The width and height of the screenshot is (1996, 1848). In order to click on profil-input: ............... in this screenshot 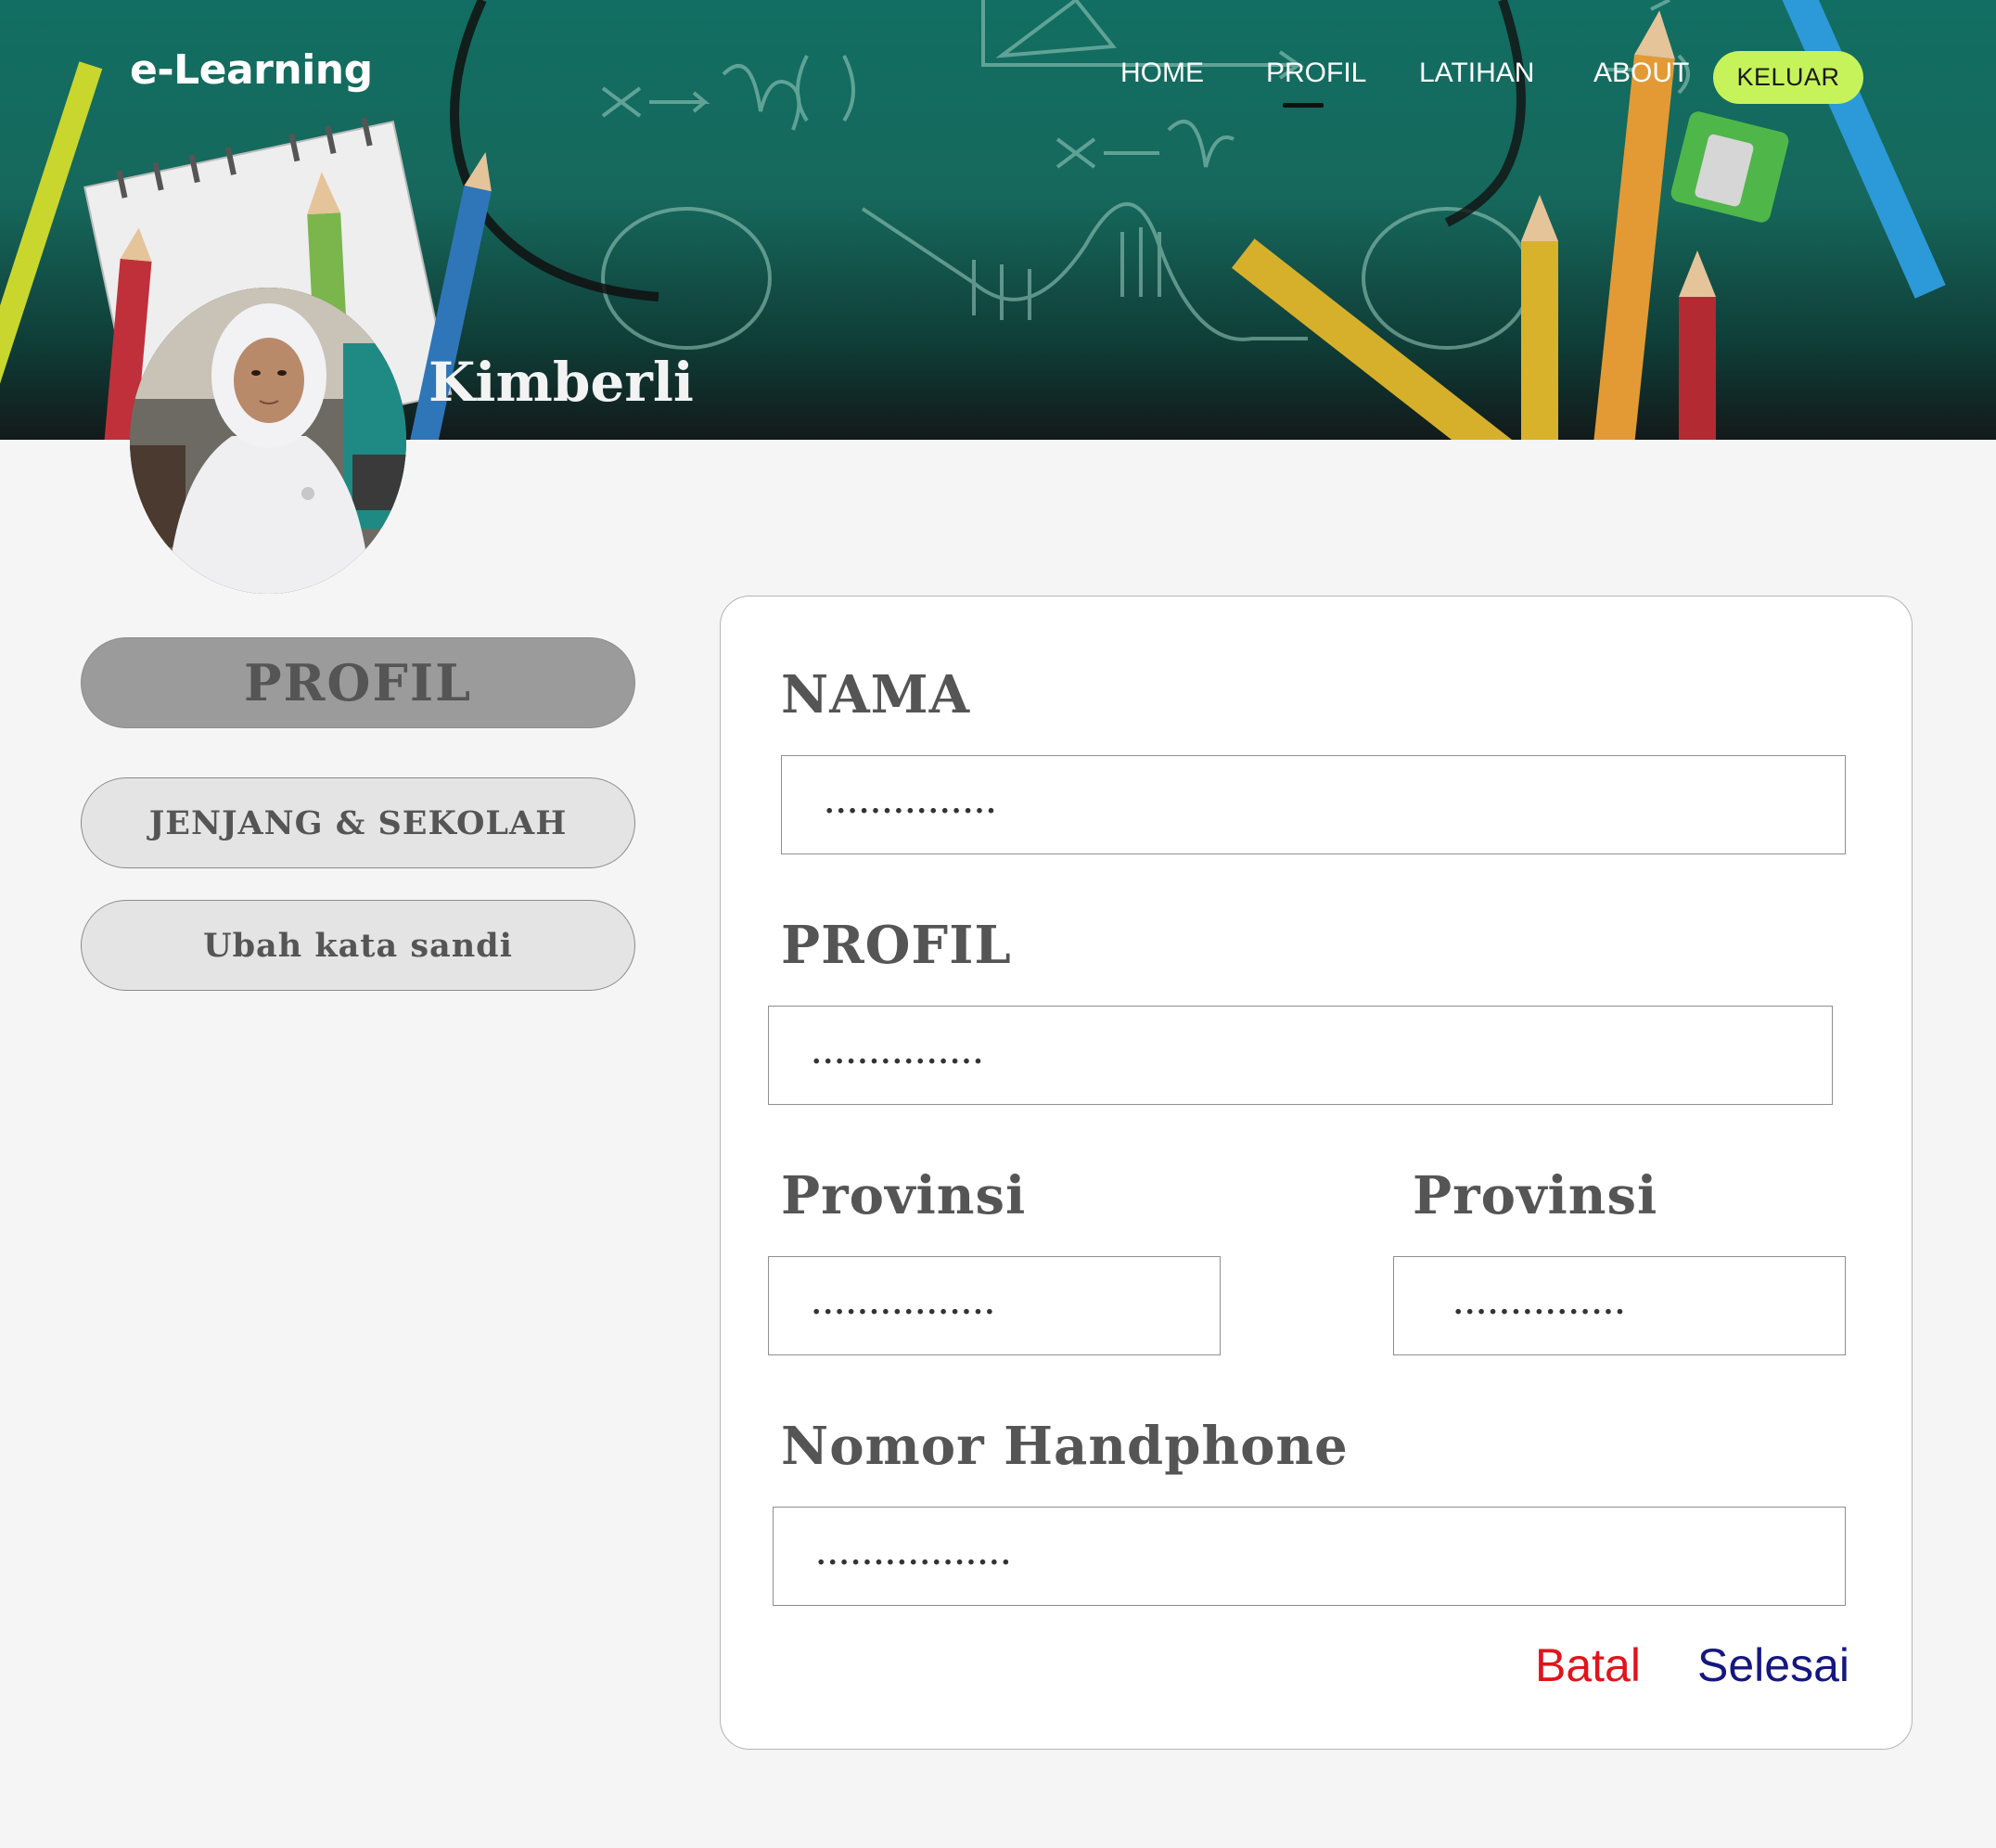, I will do `click(1300, 1055)`.